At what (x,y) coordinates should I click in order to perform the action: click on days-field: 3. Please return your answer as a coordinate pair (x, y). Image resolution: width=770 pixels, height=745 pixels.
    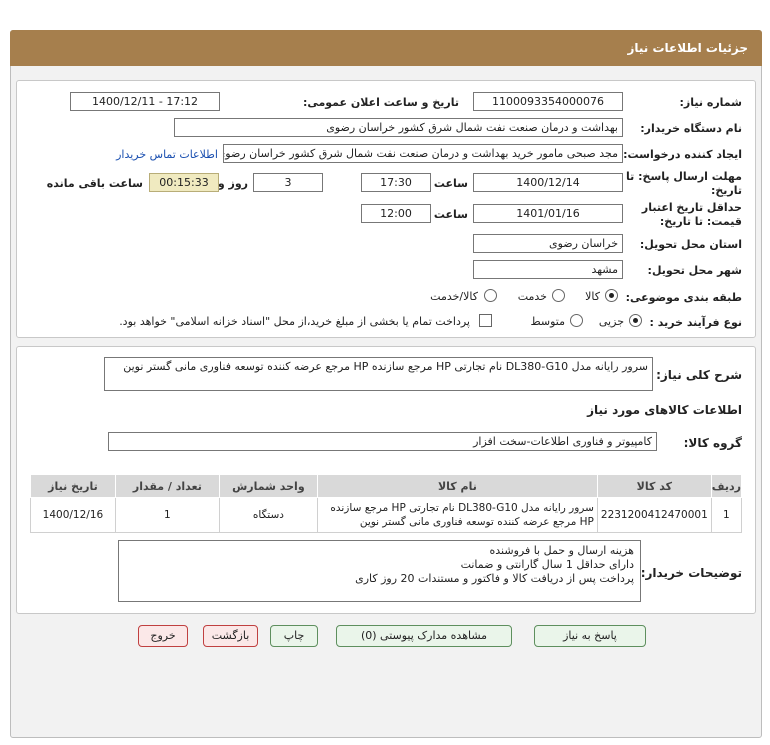
    Looking at the image, I should click on (288, 182).